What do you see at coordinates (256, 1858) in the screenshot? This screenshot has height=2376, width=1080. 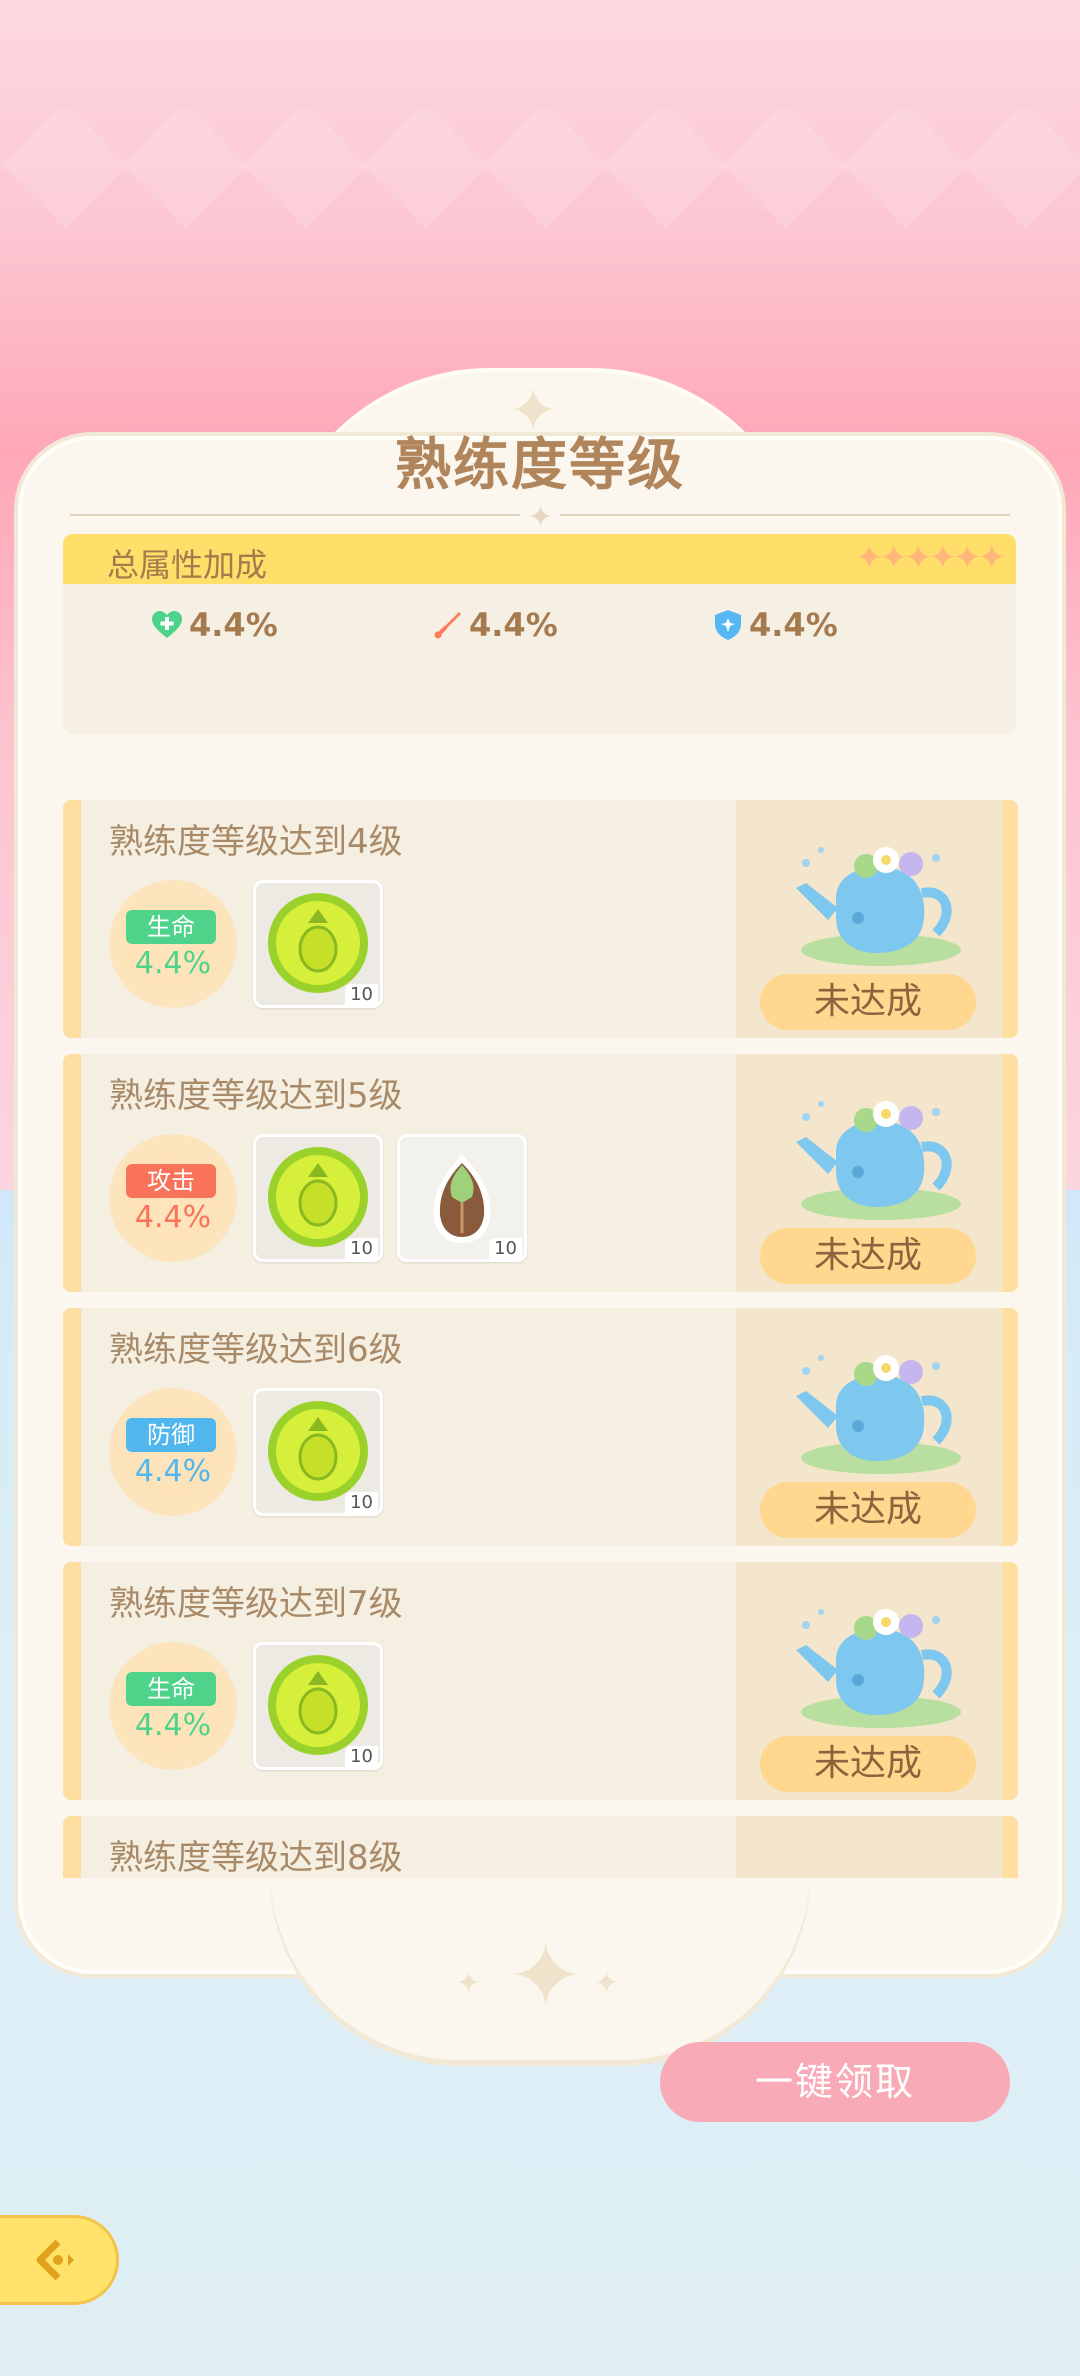 I see `milestone-title: 熟练度等级达到8级` at bounding box center [256, 1858].